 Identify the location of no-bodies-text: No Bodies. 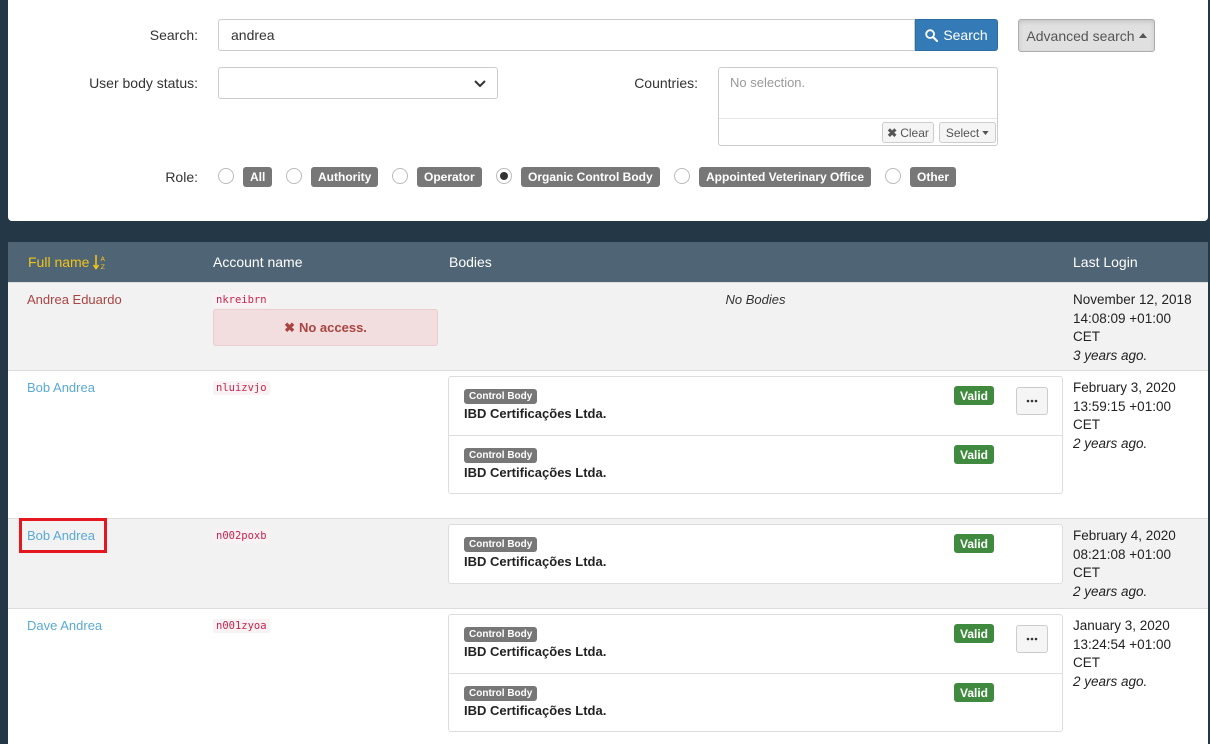
(755, 299).